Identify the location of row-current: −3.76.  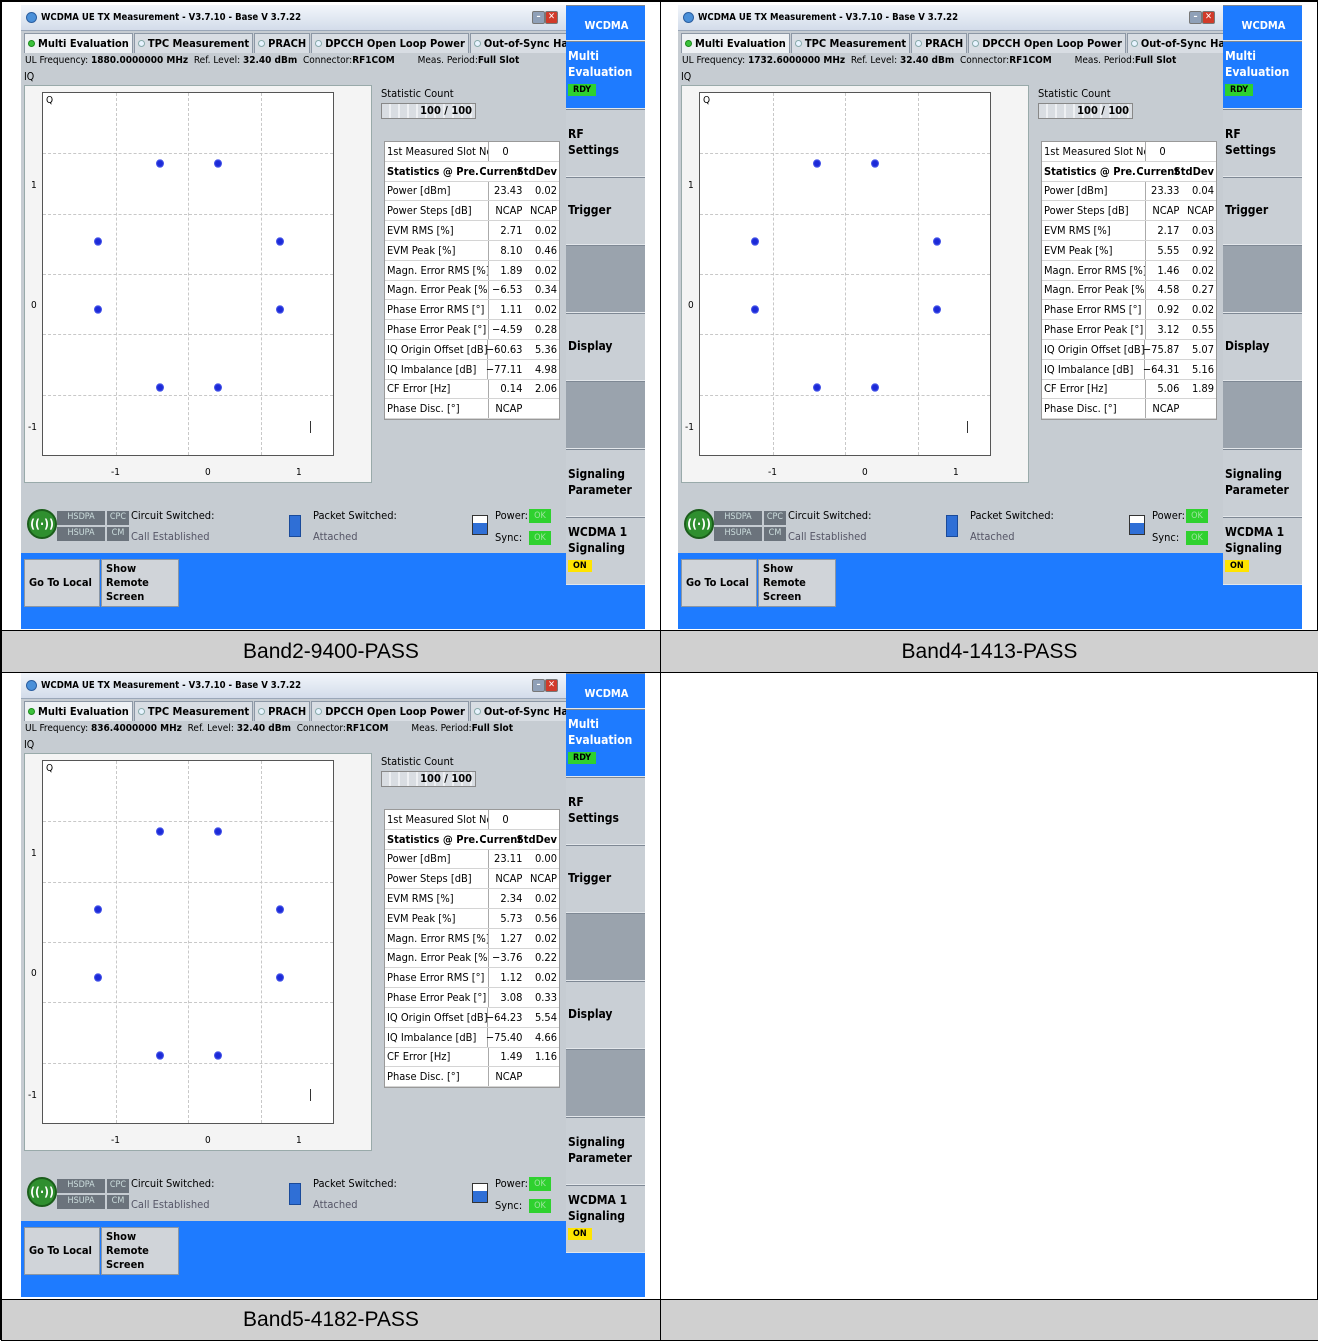
(506, 958).